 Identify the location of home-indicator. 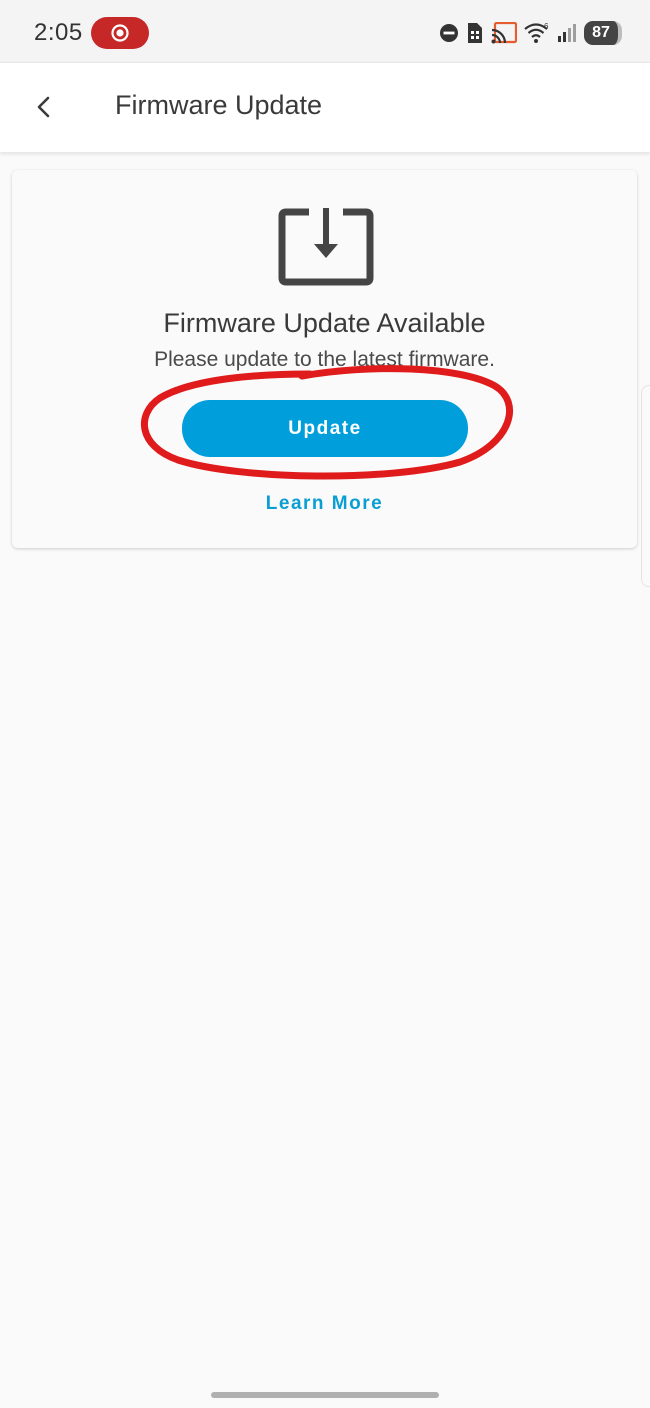
(325, 1395).